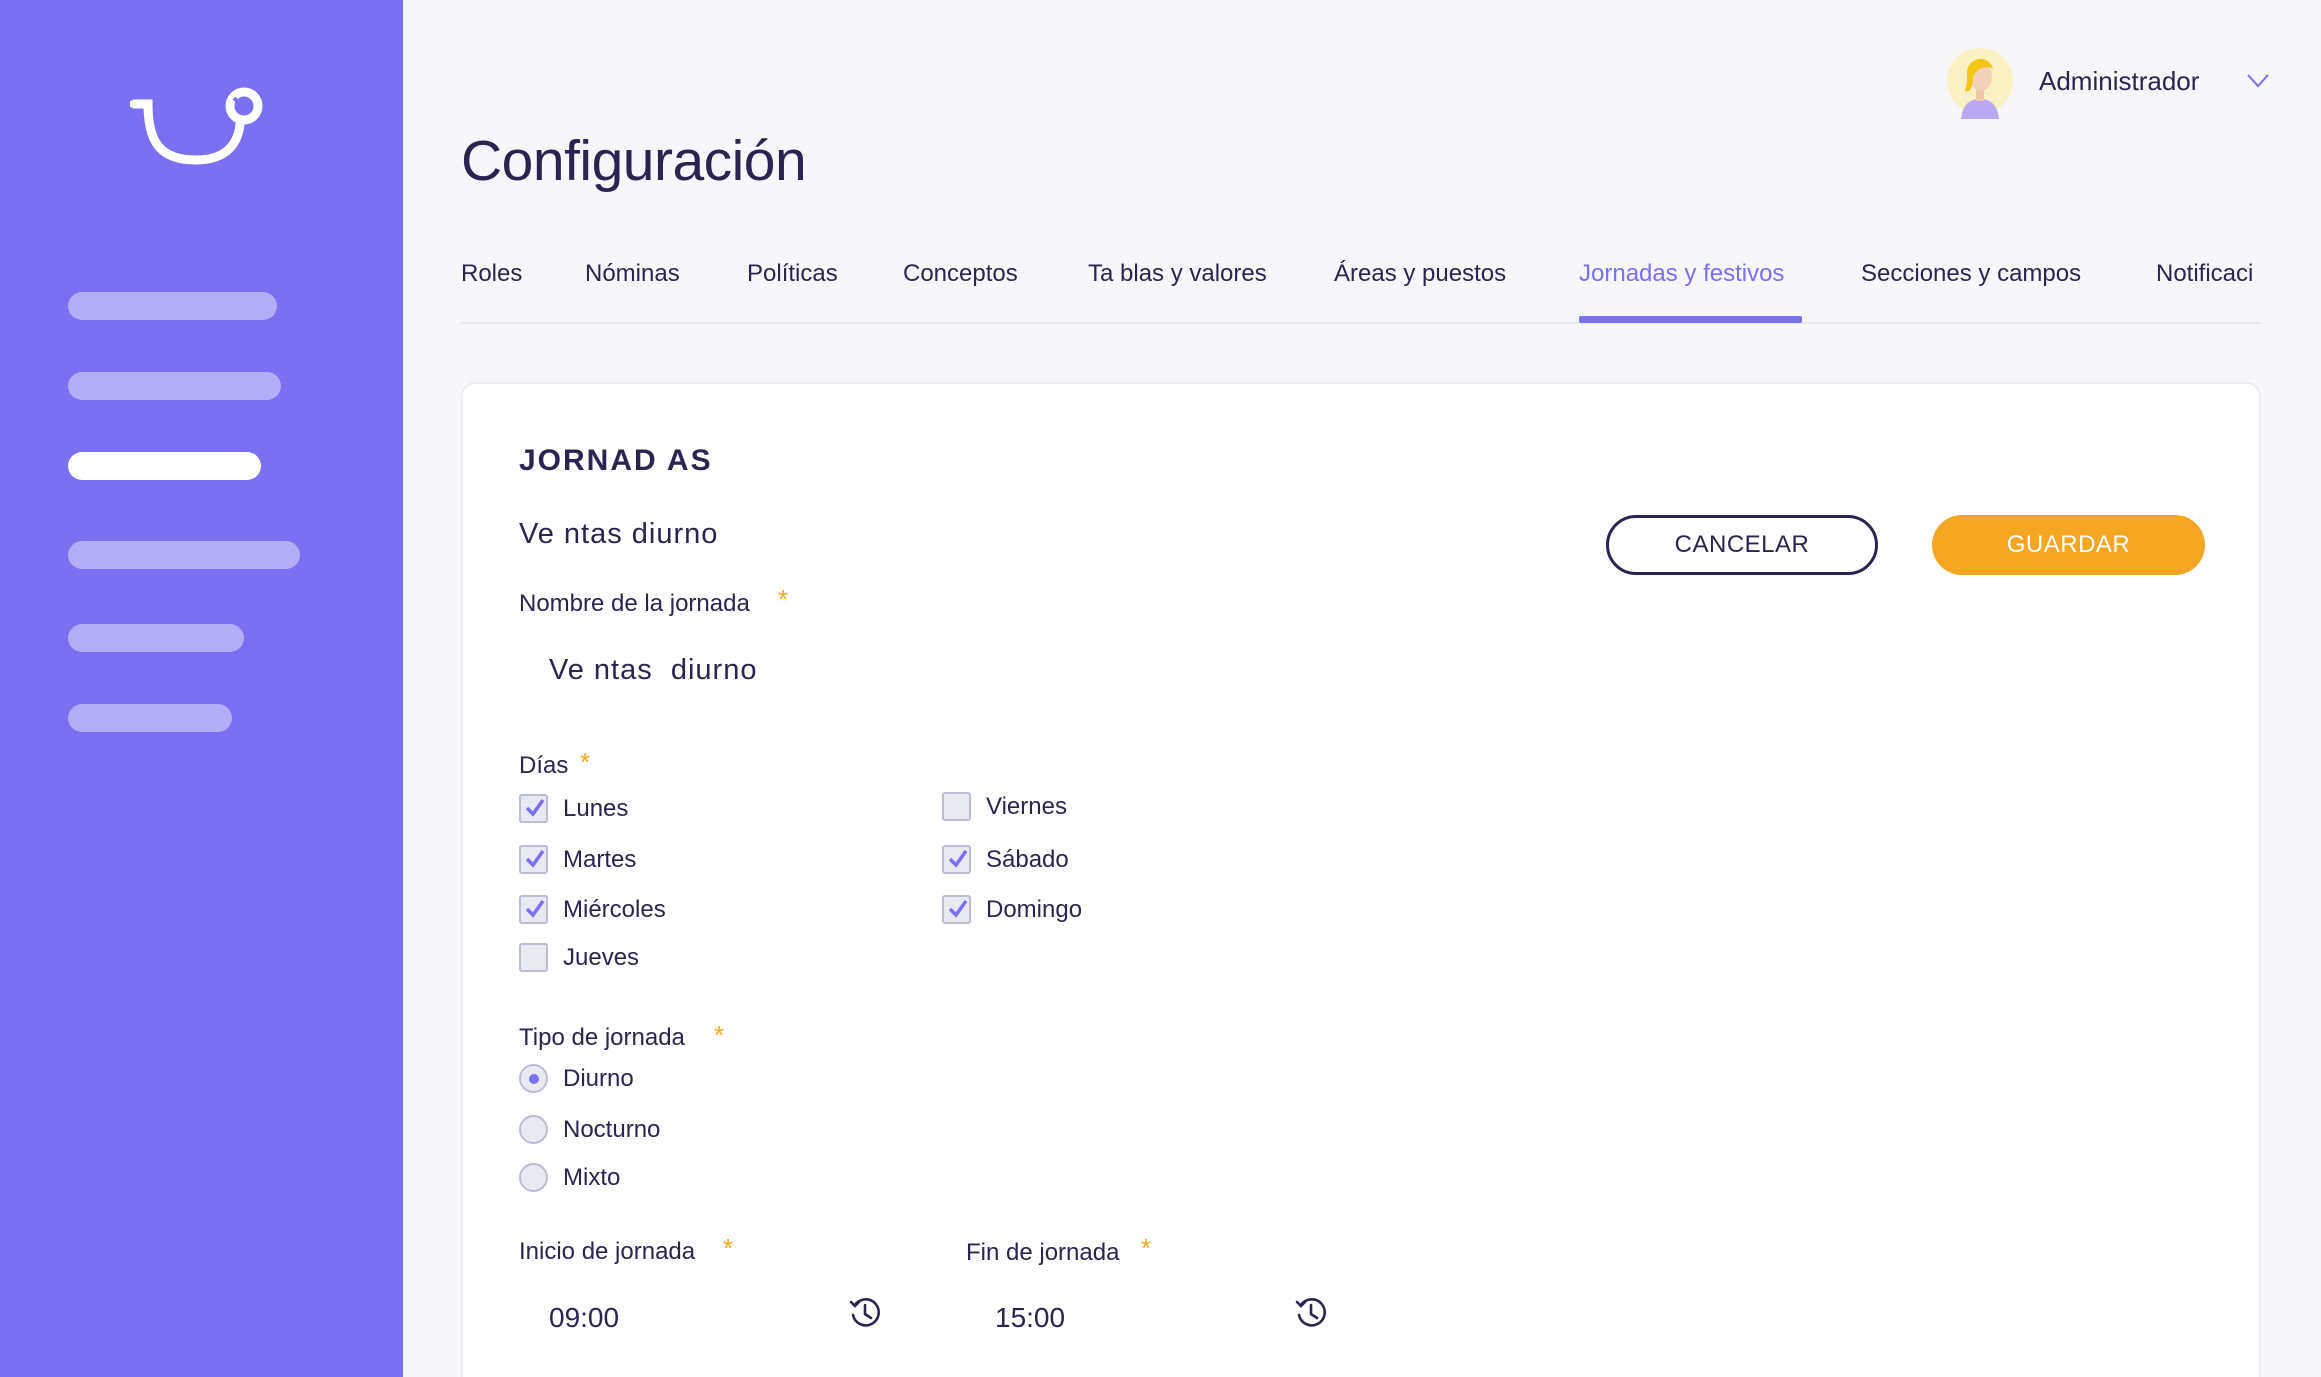  Describe the element at coordinates (579, 957) in the screenshot. I see `day-checkbox-jueves: Jueves` at that location.